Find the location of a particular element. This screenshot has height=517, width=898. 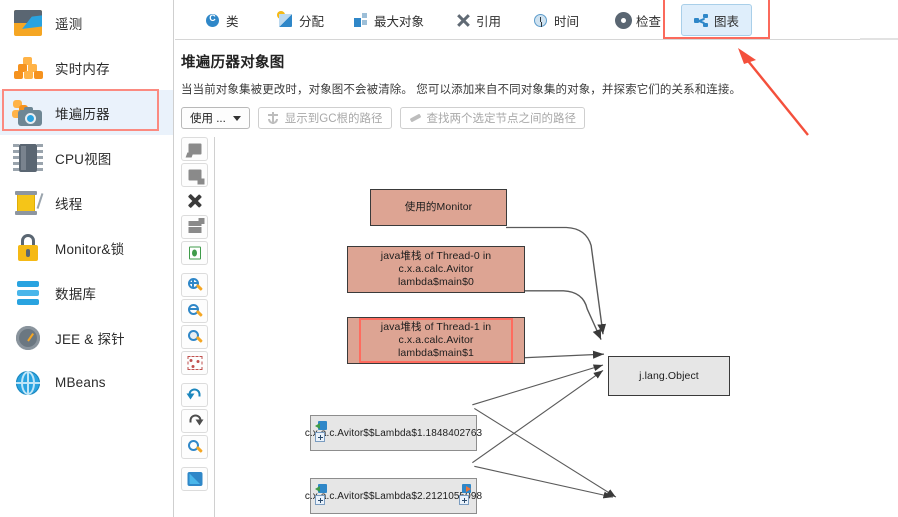

live-memory-icon is located at coordinates (28, 68).